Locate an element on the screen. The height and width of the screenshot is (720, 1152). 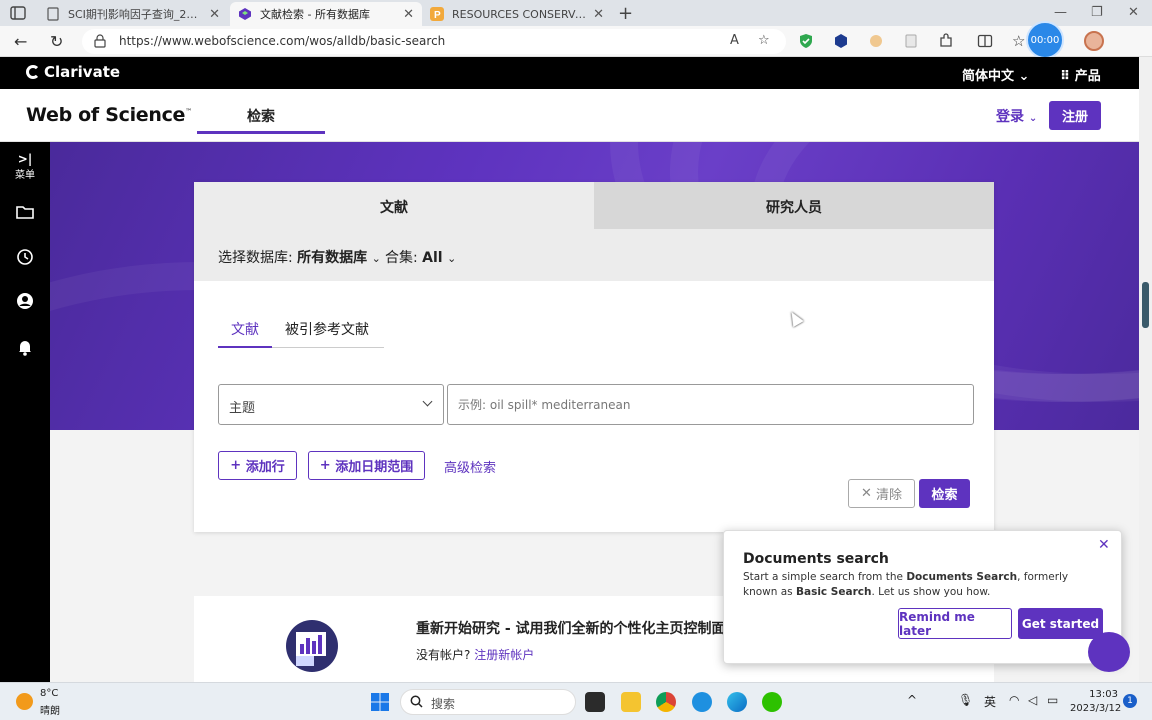
volume-icon: ◁ is located at coordinates (1032, 700).